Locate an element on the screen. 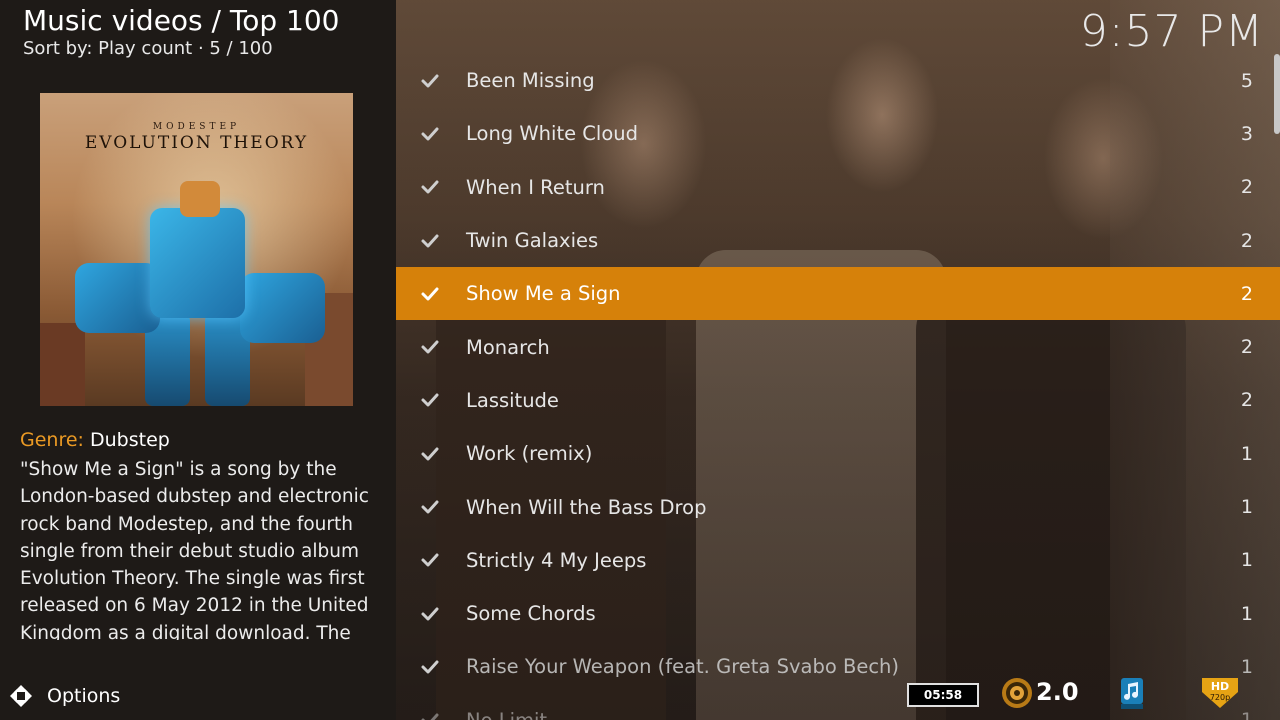 Image resolution: width=1280 pixels, height=720 pixels. options-button: Options is located at coordinates (64, 696).